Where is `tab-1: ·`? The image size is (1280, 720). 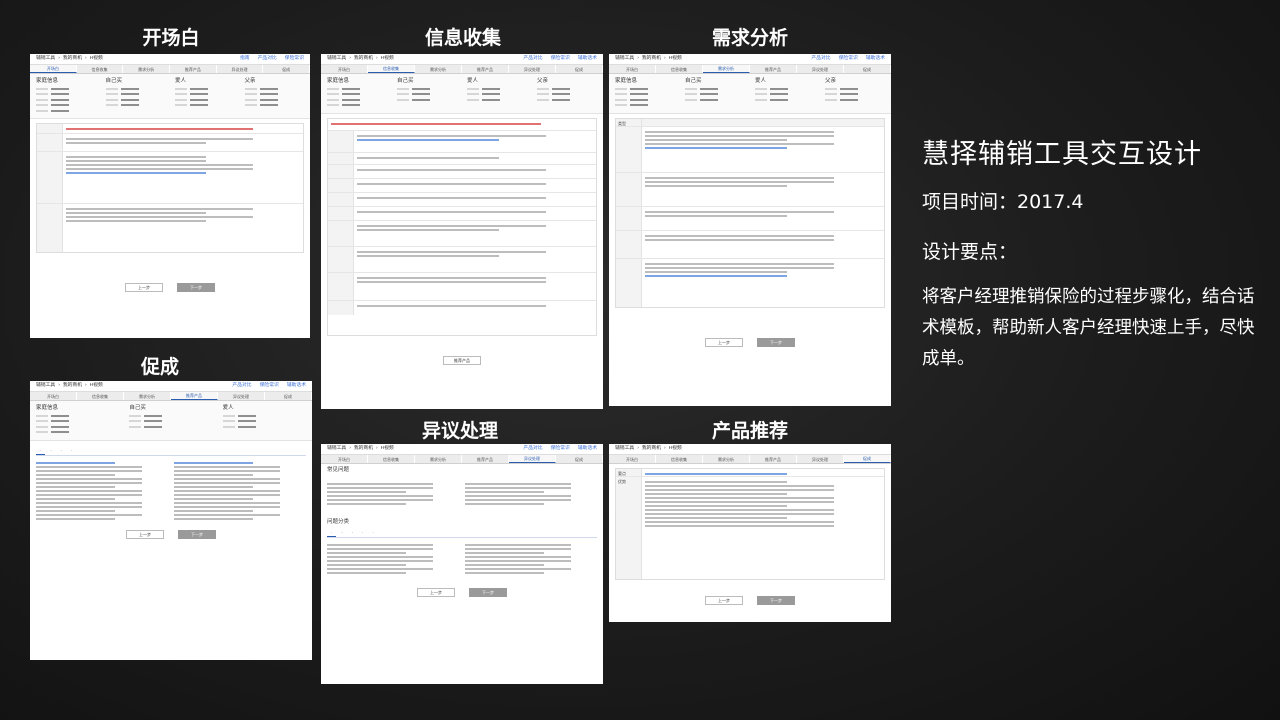 tab-1: · is located at coordinates (41, 451).